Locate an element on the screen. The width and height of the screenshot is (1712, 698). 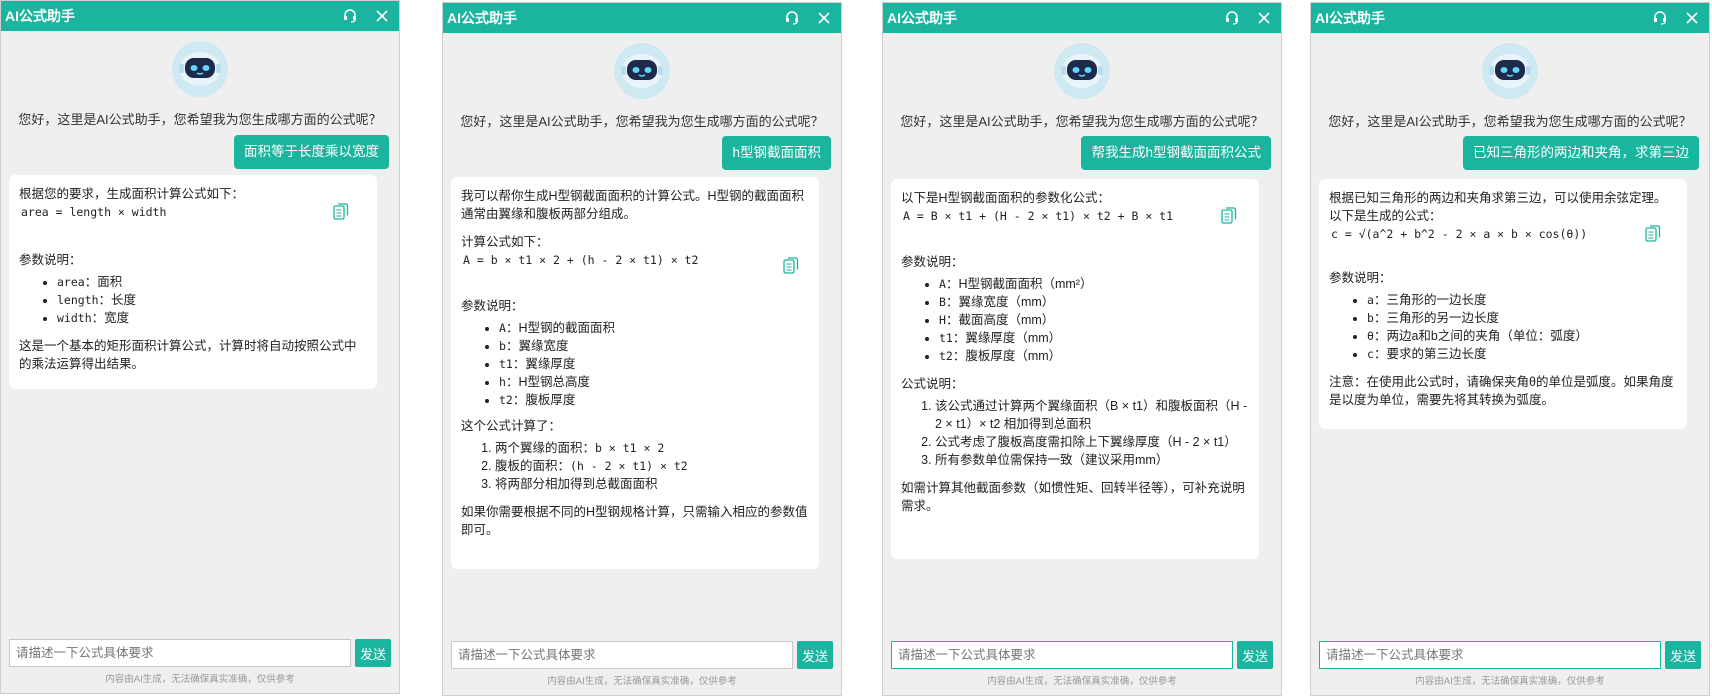
calc-title: 这个公式计算了： is located at coordinates (511, 426).